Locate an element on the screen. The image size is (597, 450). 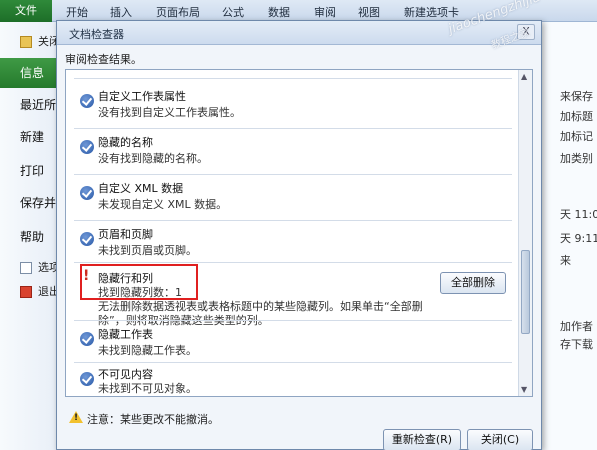
info-fragment: 加类别 is located at coordinates (576, 158).